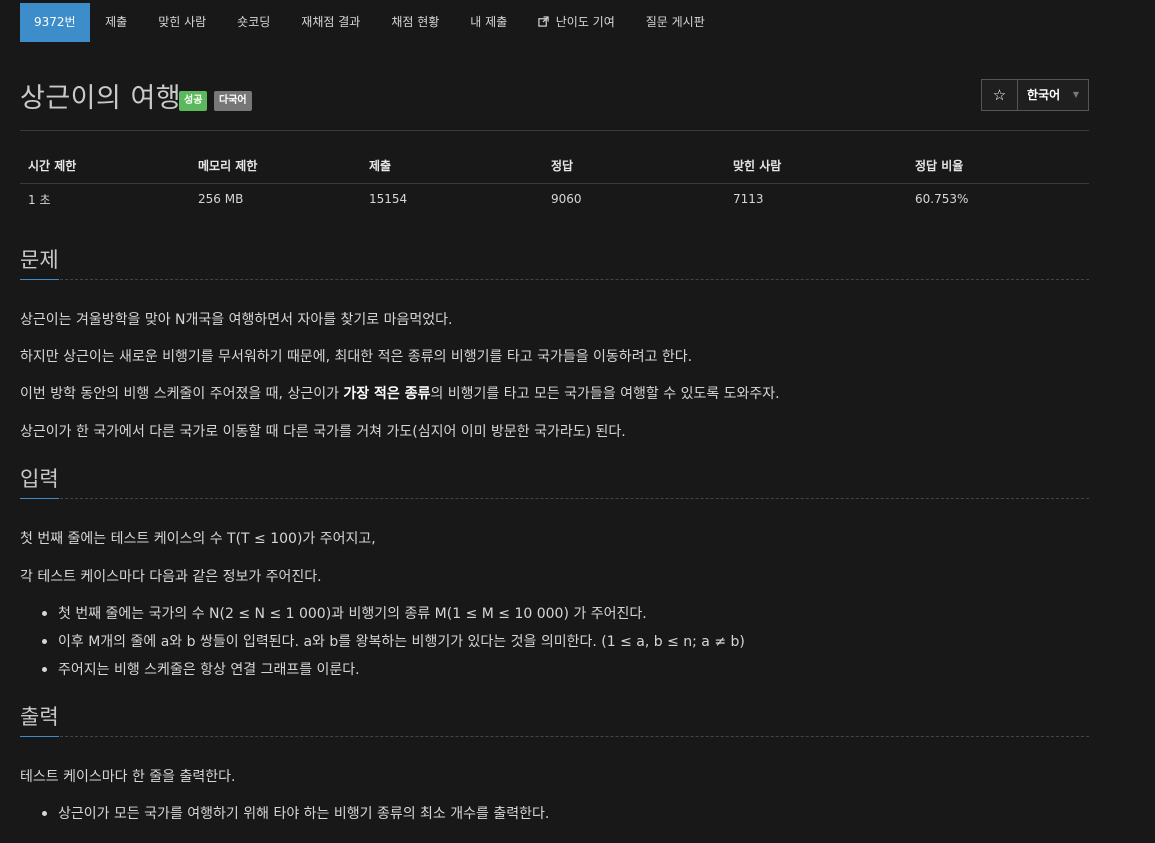 The width and height of the screenshot is (1155, 843). Describe the element at coordinates (748, 199) in the screenshot. I see `solved-users-value: 7113` at that location.